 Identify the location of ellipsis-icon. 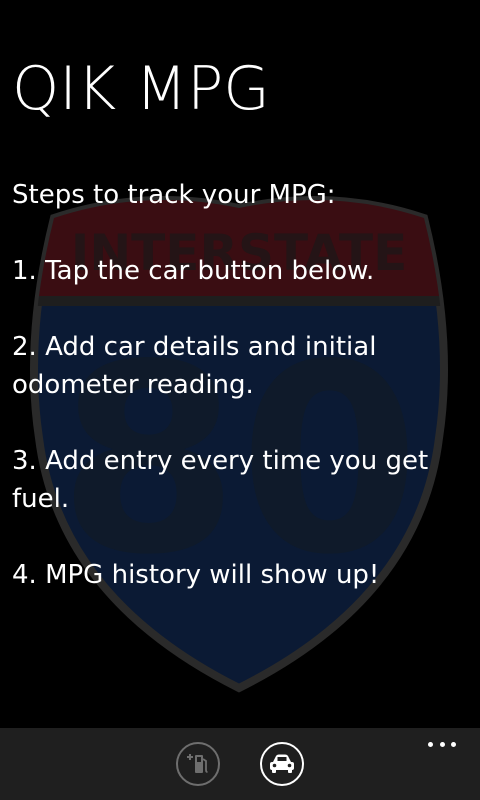
(442, 744).